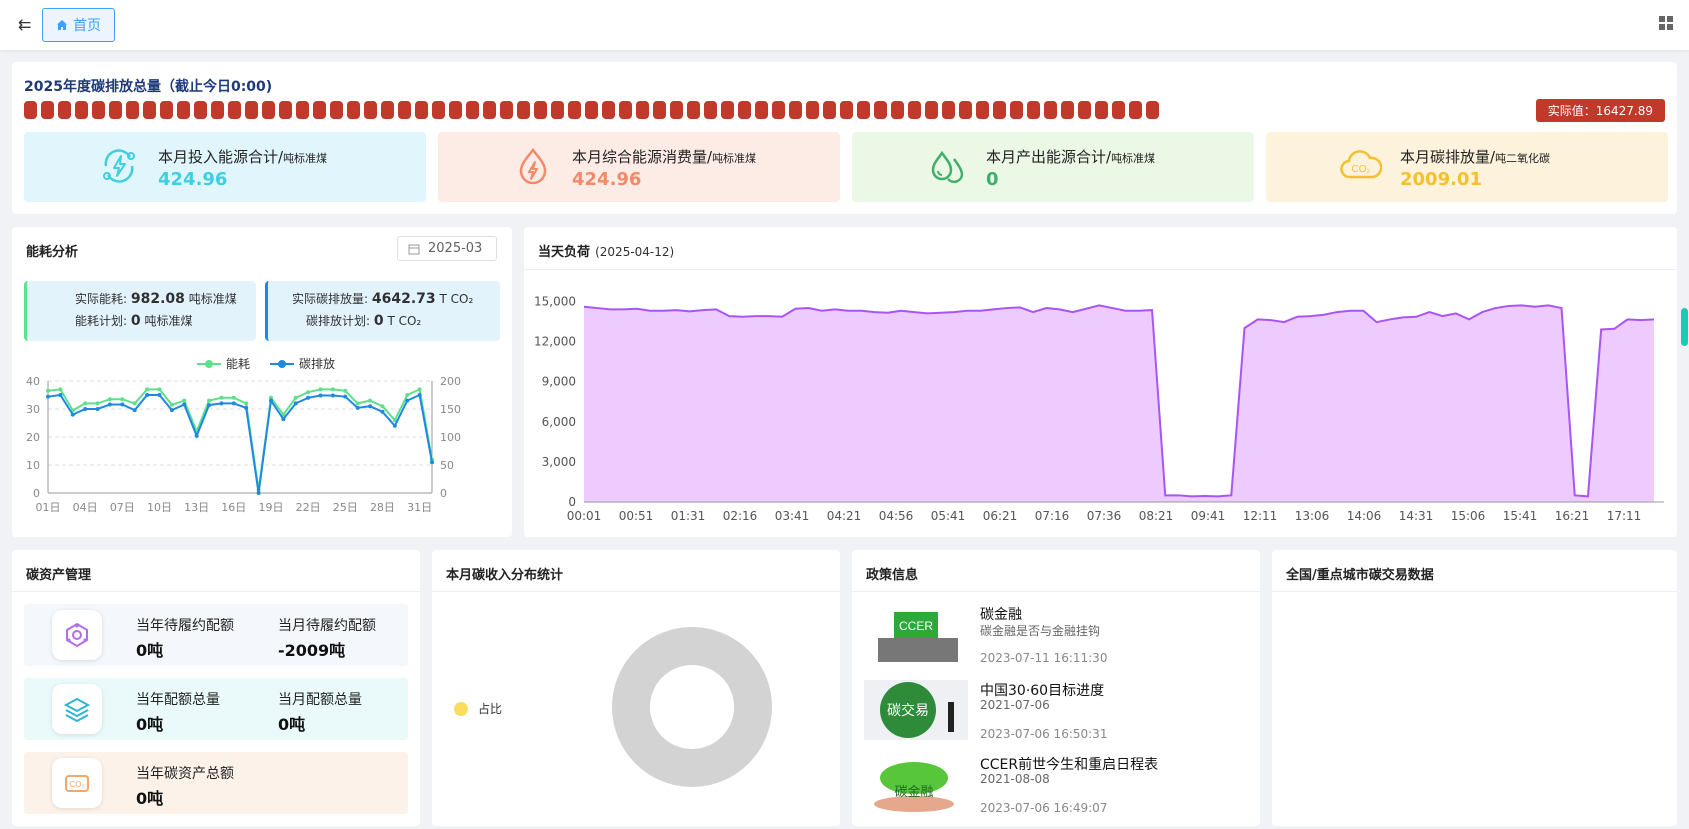 The height and width of the screenshot is (829, 1689). Describe the element at coordinates (1666, 23) in the screenshot. I see `apps-grid-icon` at that location.